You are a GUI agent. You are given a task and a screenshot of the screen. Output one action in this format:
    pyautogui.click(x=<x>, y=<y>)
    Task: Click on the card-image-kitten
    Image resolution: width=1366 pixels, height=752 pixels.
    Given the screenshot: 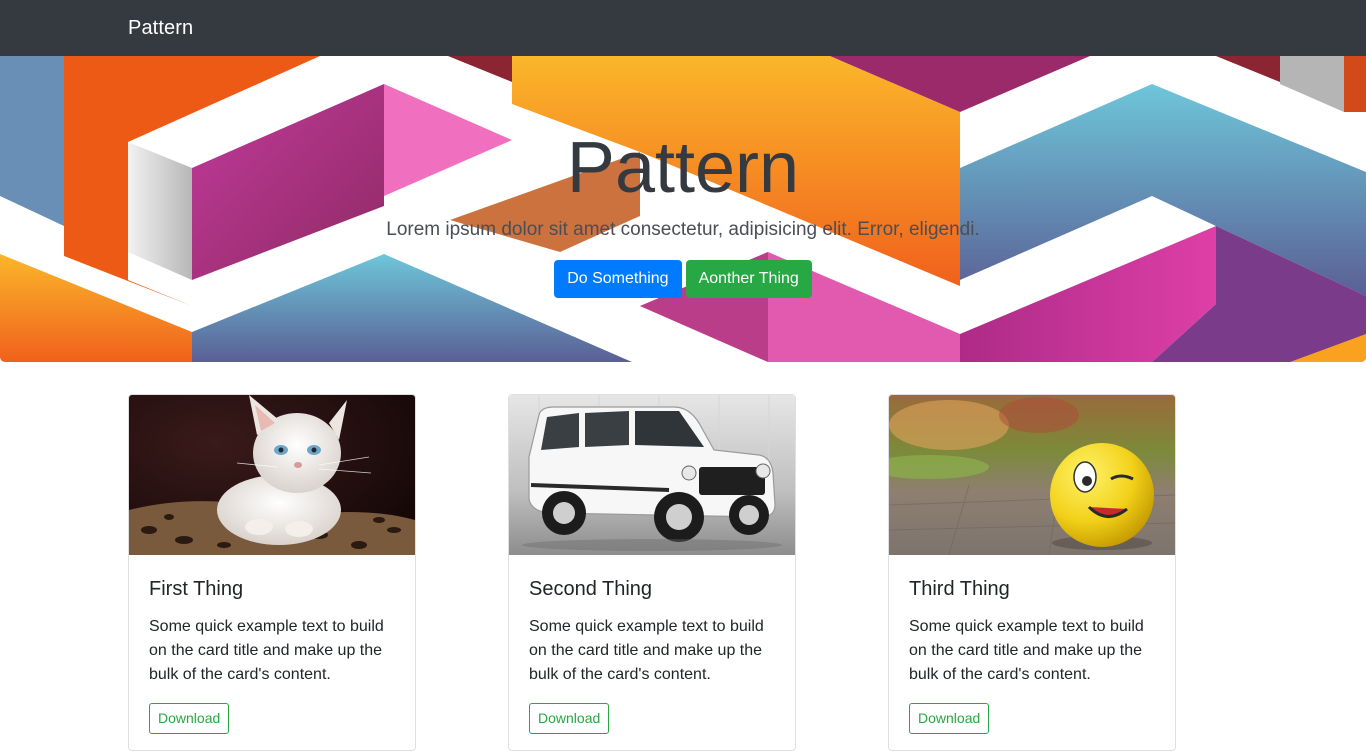 What is the action you would take?
    pyautogui.click(x=272, y=475)
    